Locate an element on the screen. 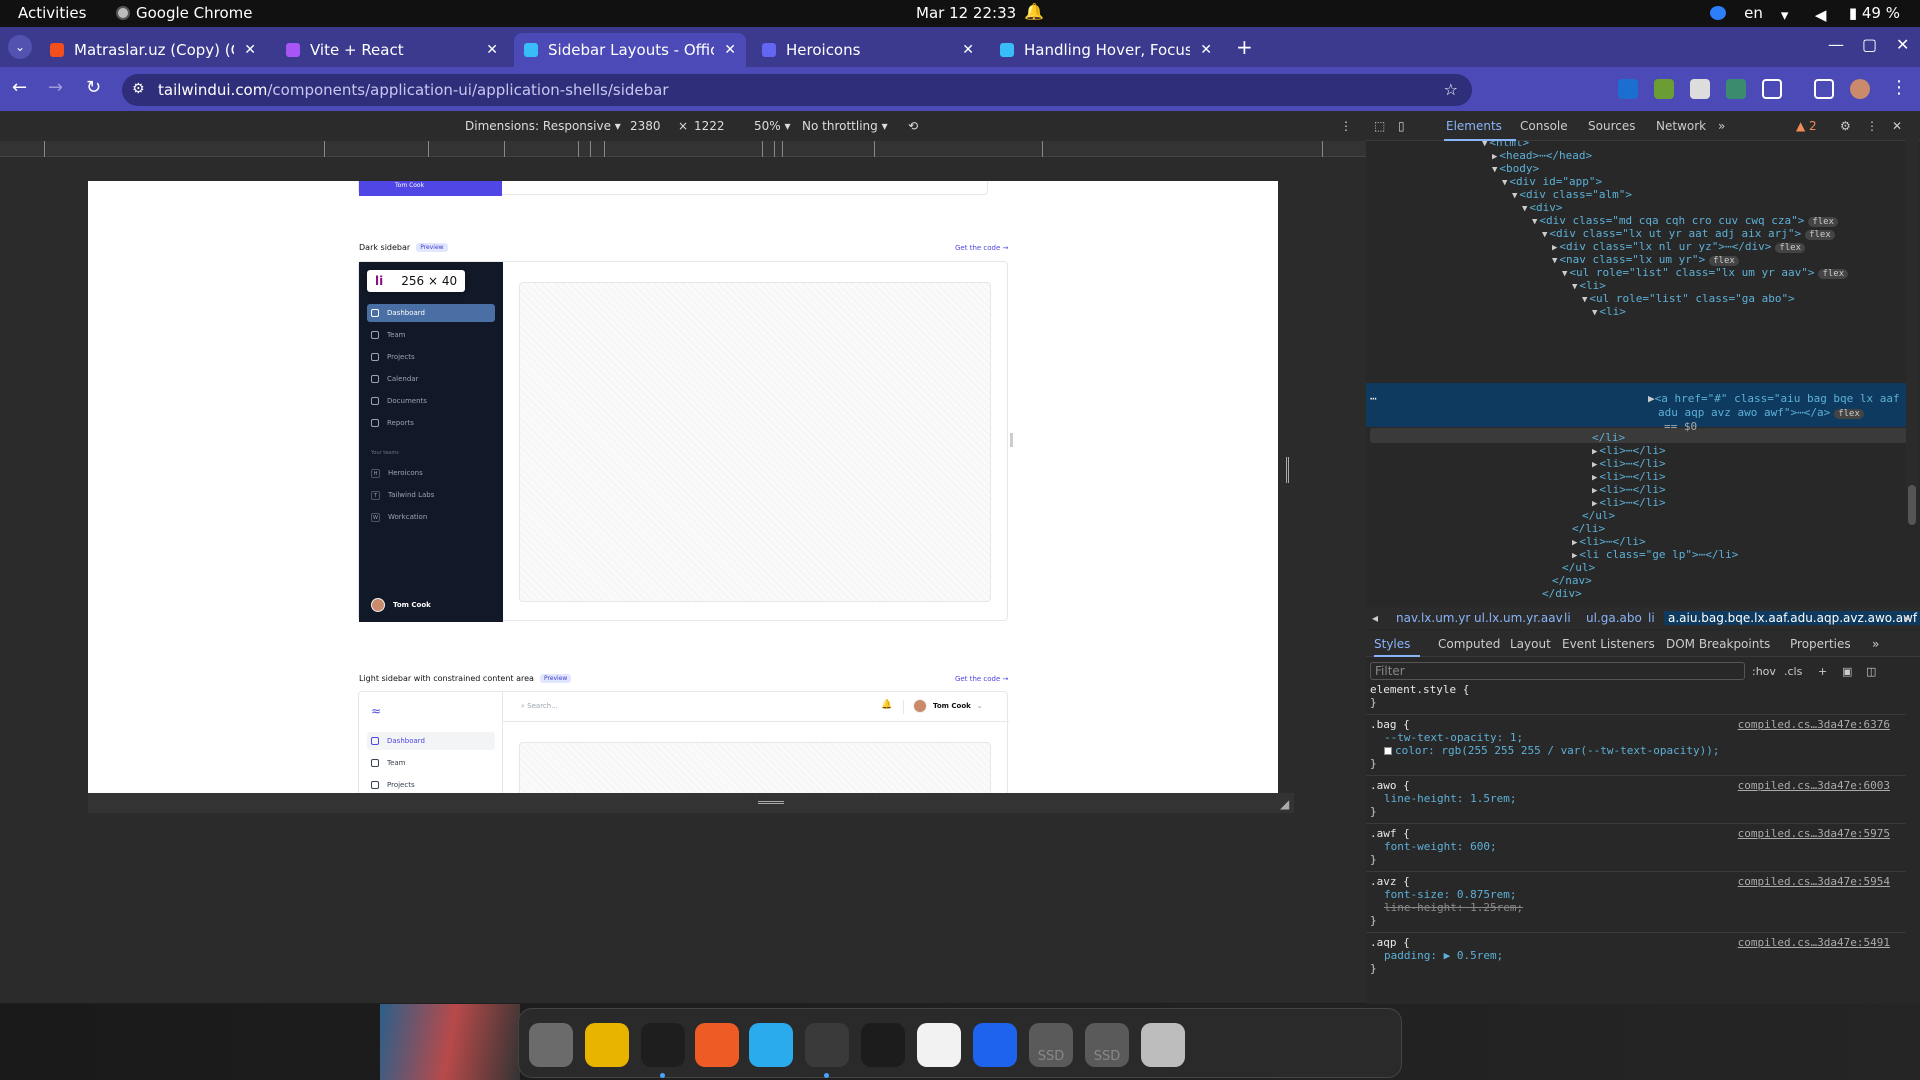 This screenshot has height=1080, width=1920. activities-button: Activities is located at coordinates (52, 13).